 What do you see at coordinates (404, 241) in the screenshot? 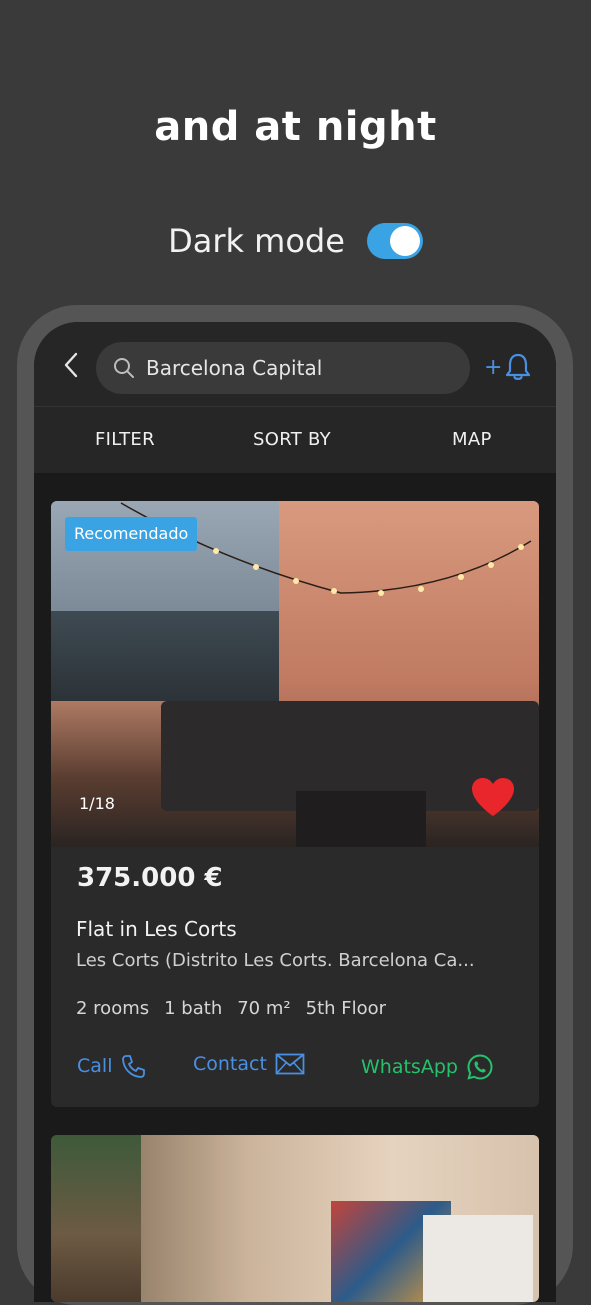
I see `toggle-knob` at bounding box center [404, 241].